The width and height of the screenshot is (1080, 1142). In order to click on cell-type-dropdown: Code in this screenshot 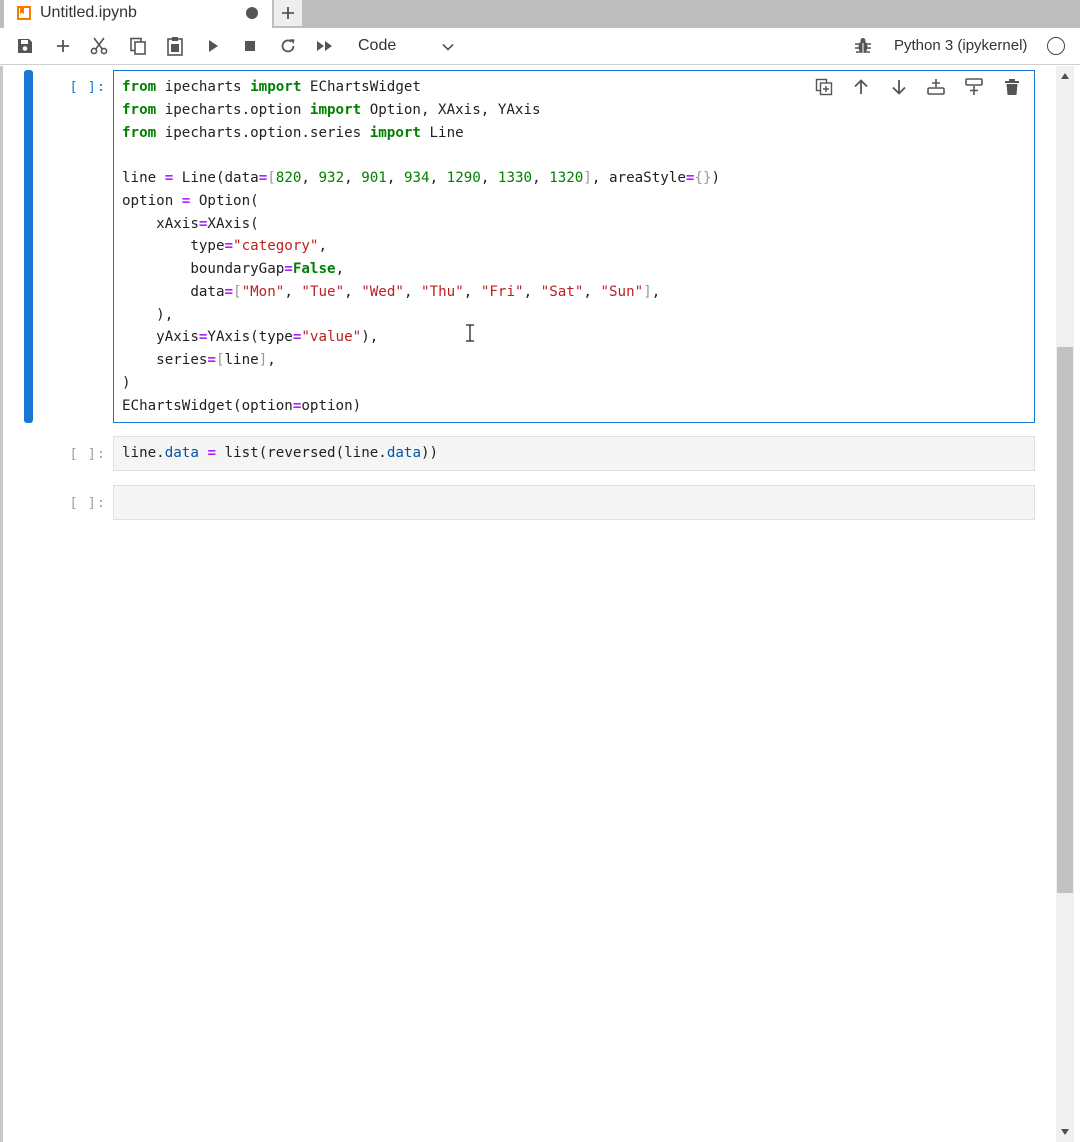, I will do `click(405, 47)`.